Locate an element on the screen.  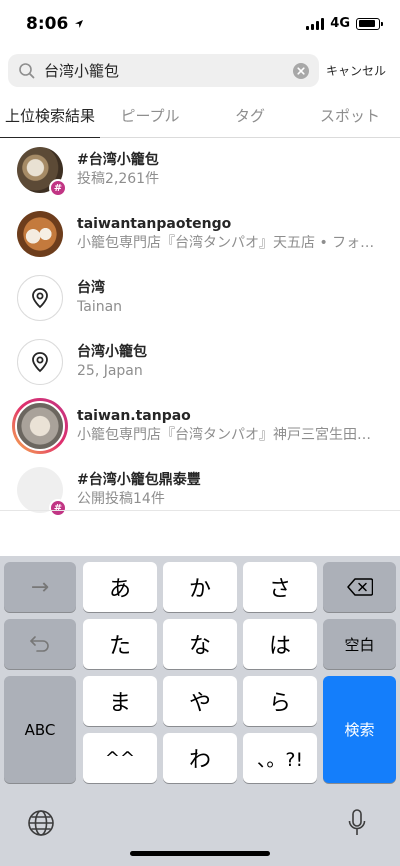
kana-key-ha: は is located at coordinates (280, 644).